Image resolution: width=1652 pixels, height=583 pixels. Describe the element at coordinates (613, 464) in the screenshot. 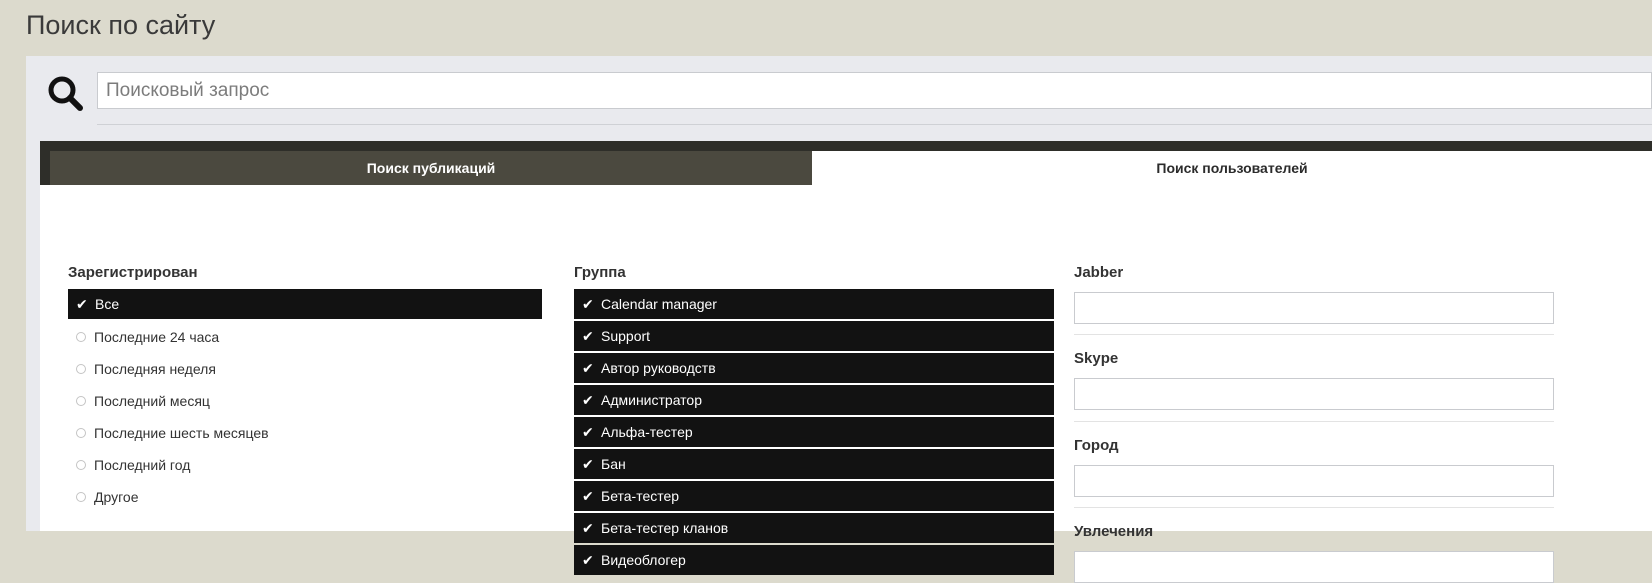

I see `group-item-label: Бан` at that location.